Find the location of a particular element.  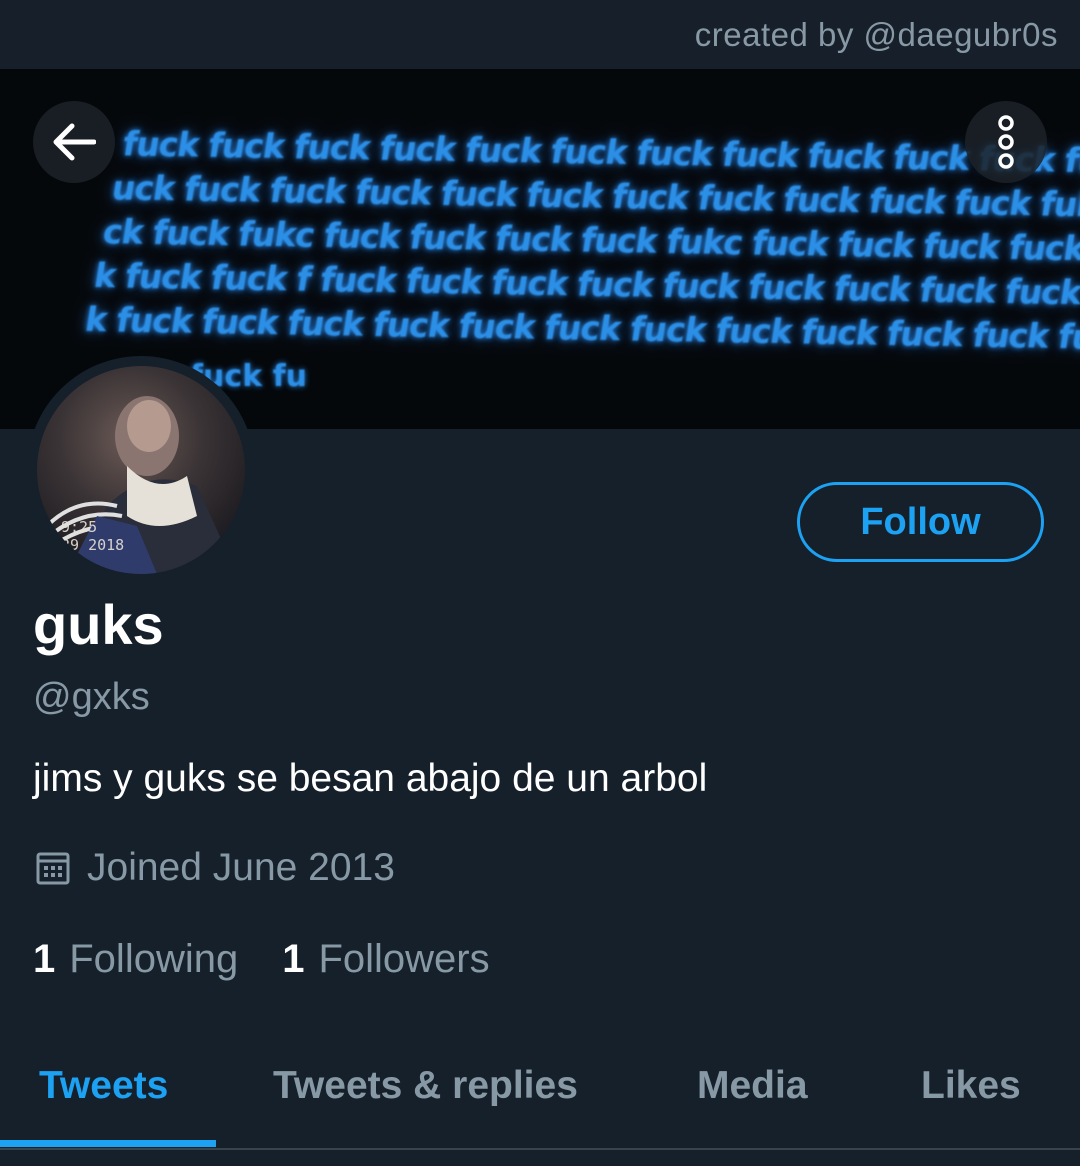

user-handle: @gxks is located at coordinates (91, 697).